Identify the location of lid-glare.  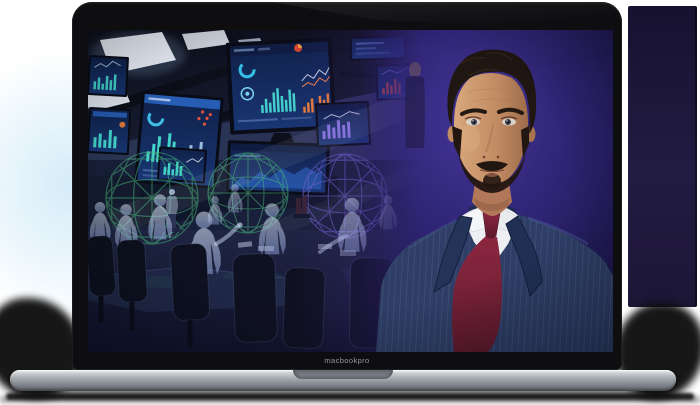
(447, 17).